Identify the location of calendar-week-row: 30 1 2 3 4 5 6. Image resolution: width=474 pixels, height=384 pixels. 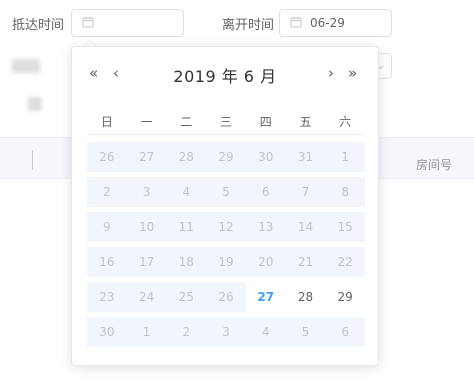
(226, 332).